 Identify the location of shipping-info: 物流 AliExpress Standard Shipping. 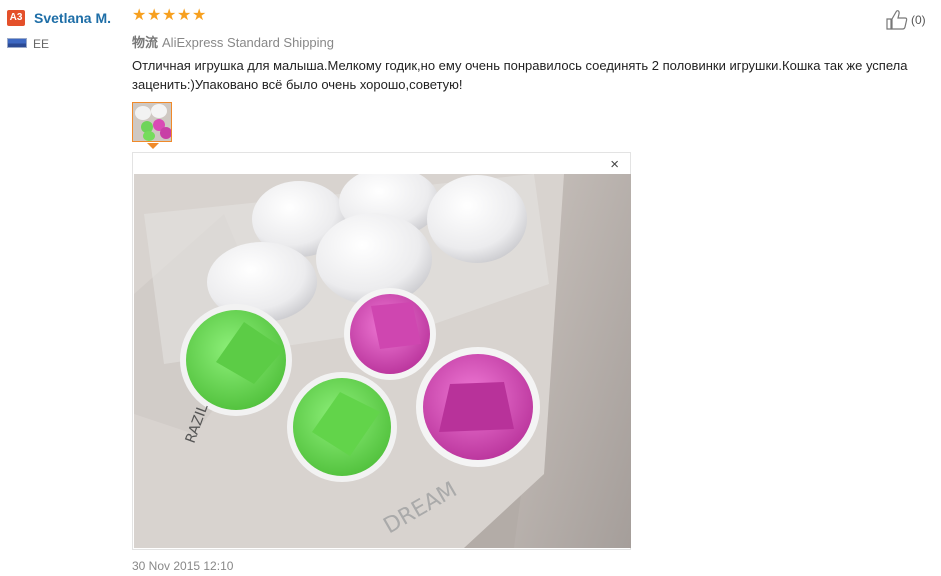
(233, 41).